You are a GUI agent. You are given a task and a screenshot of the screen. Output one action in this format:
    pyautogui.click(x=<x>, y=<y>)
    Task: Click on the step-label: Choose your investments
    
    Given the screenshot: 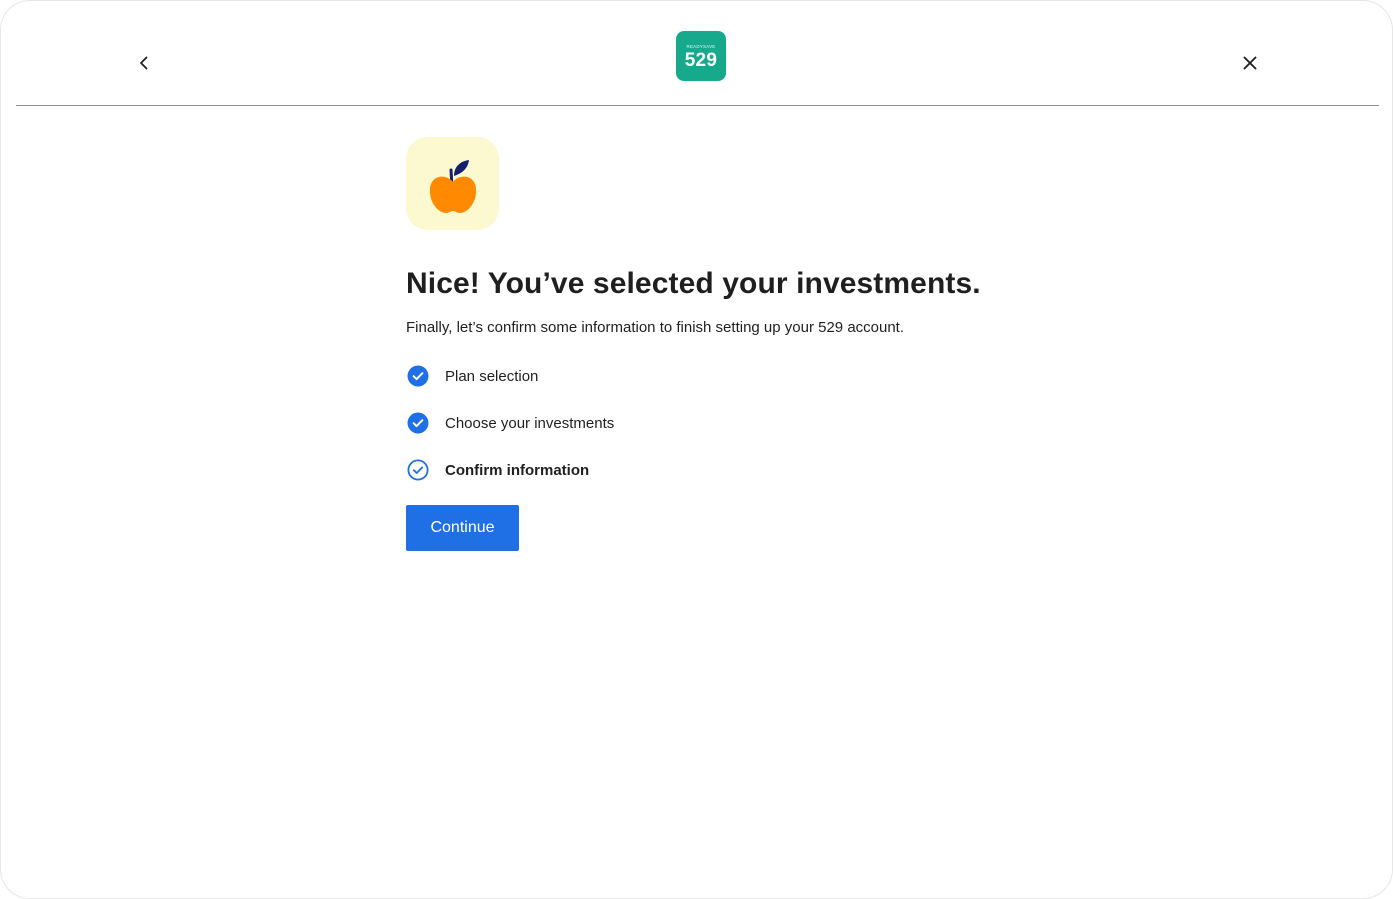 What is the action you would take?
    pyautogui.click(x=530, y=423)
    